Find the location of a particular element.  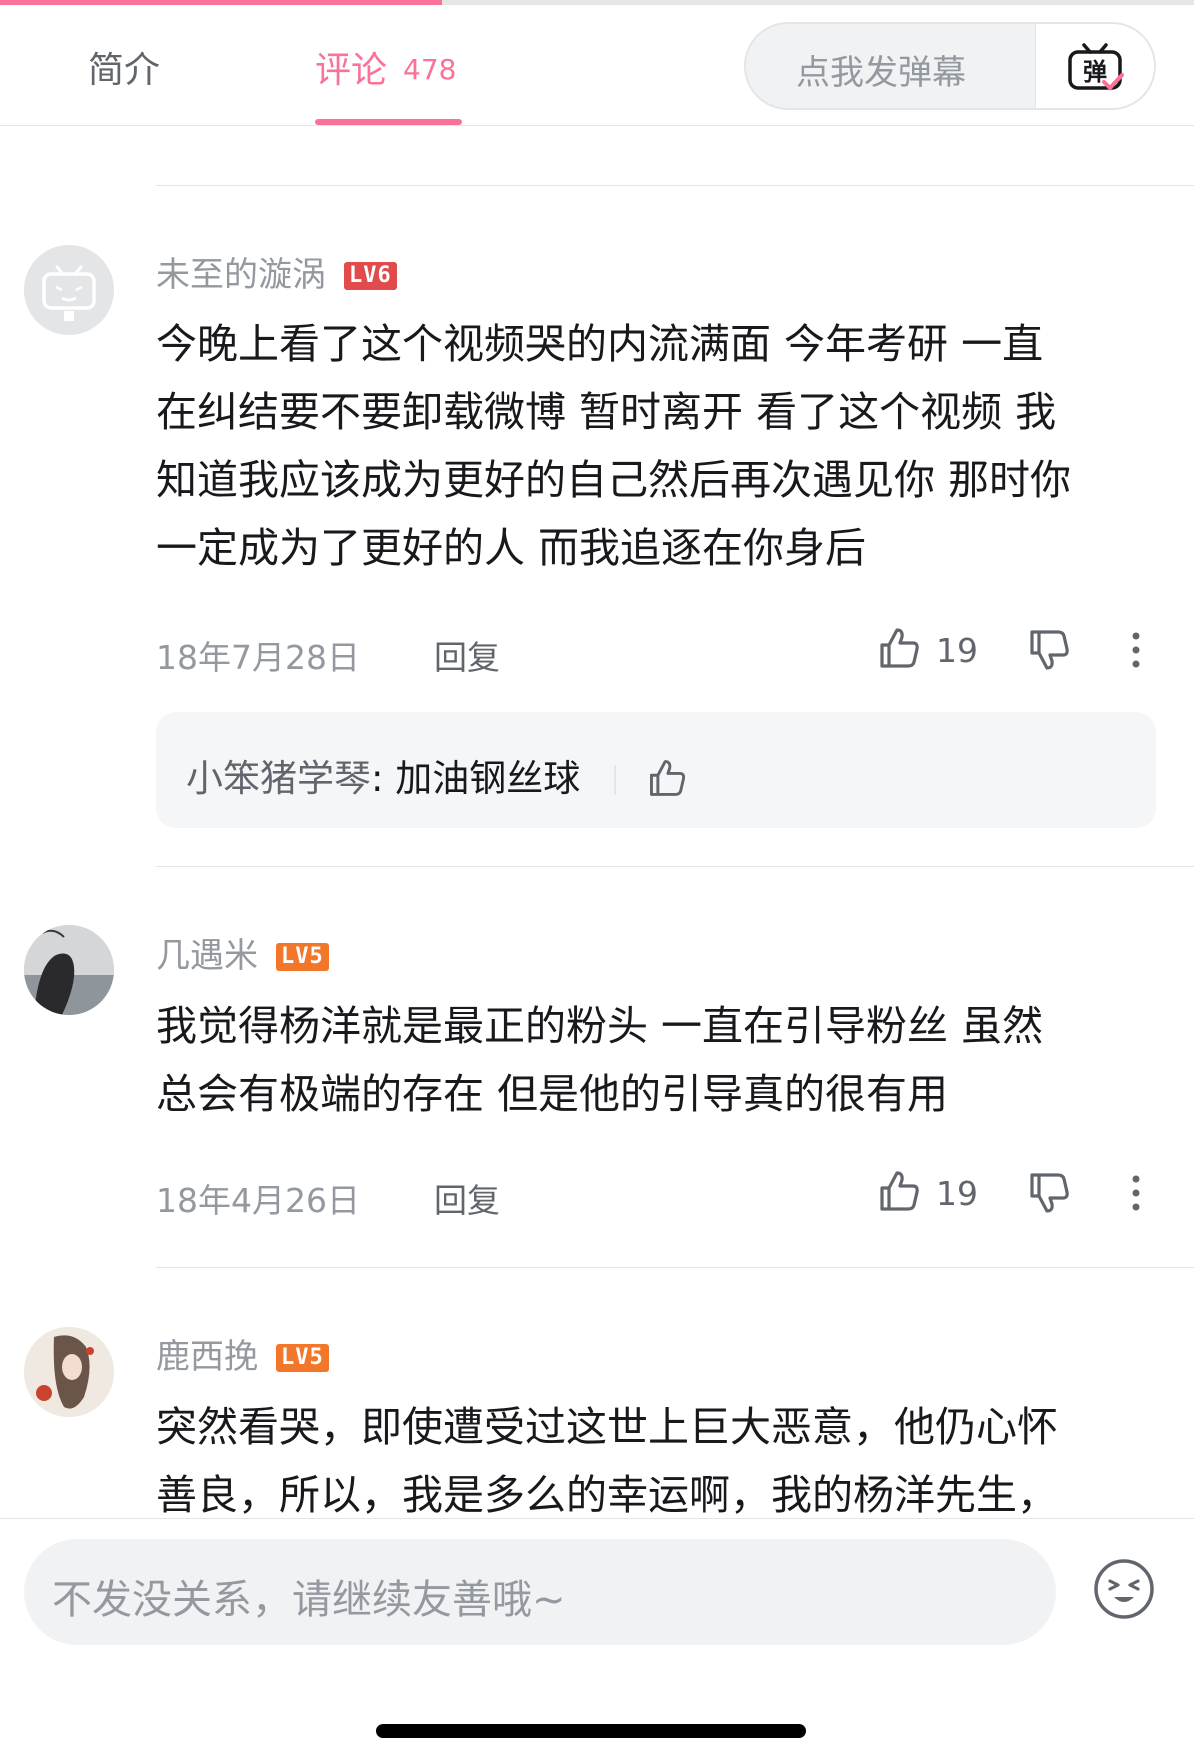

tab-comments-label: 评论 is located at coordinates (351, 70).